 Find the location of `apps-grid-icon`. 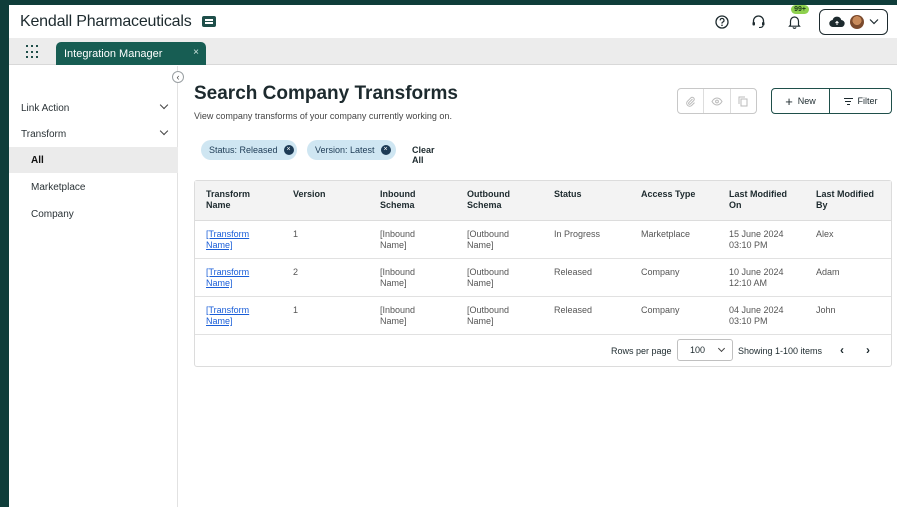

apps-grid-icon is located at coordinates (33, 52).